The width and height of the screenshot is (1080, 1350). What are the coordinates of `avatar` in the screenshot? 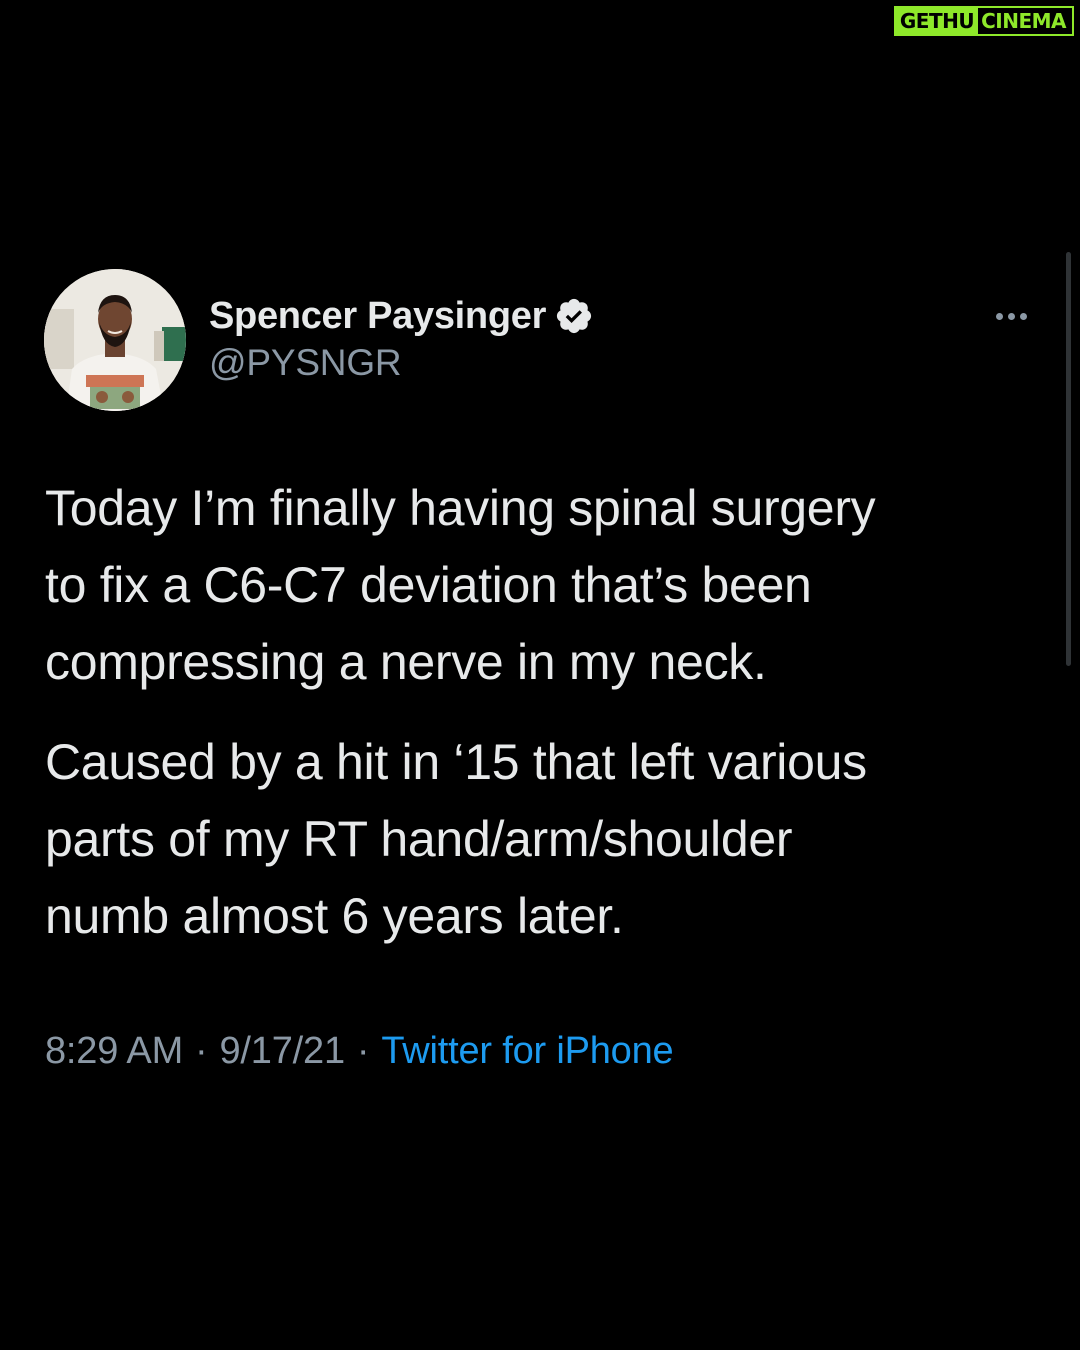 It's located at (115, 340).